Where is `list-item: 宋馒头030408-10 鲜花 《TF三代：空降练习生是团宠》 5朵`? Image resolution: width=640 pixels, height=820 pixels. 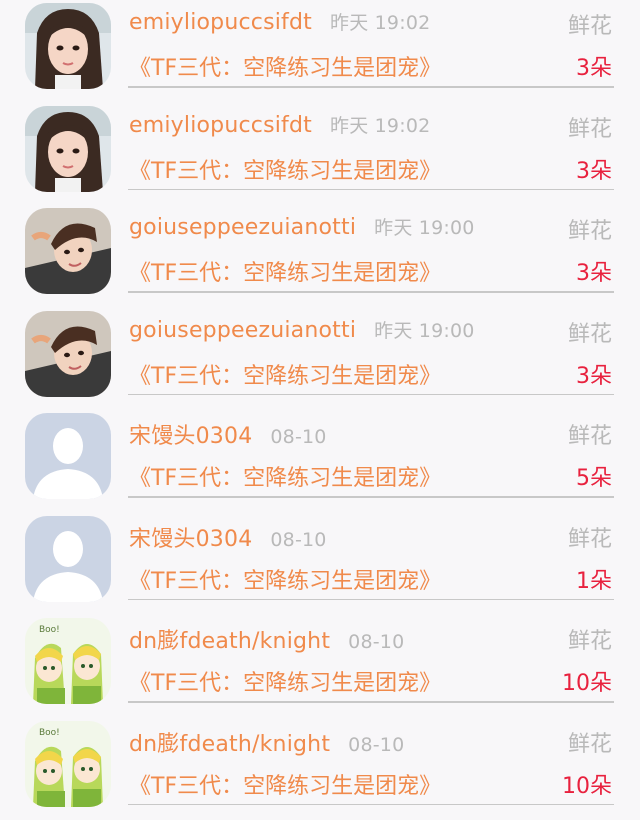
list-item: 宋馒头030408-10 鲜花 《TF三代：空降练习生是团宠》 5朵 is located at coordinates (320, 461).